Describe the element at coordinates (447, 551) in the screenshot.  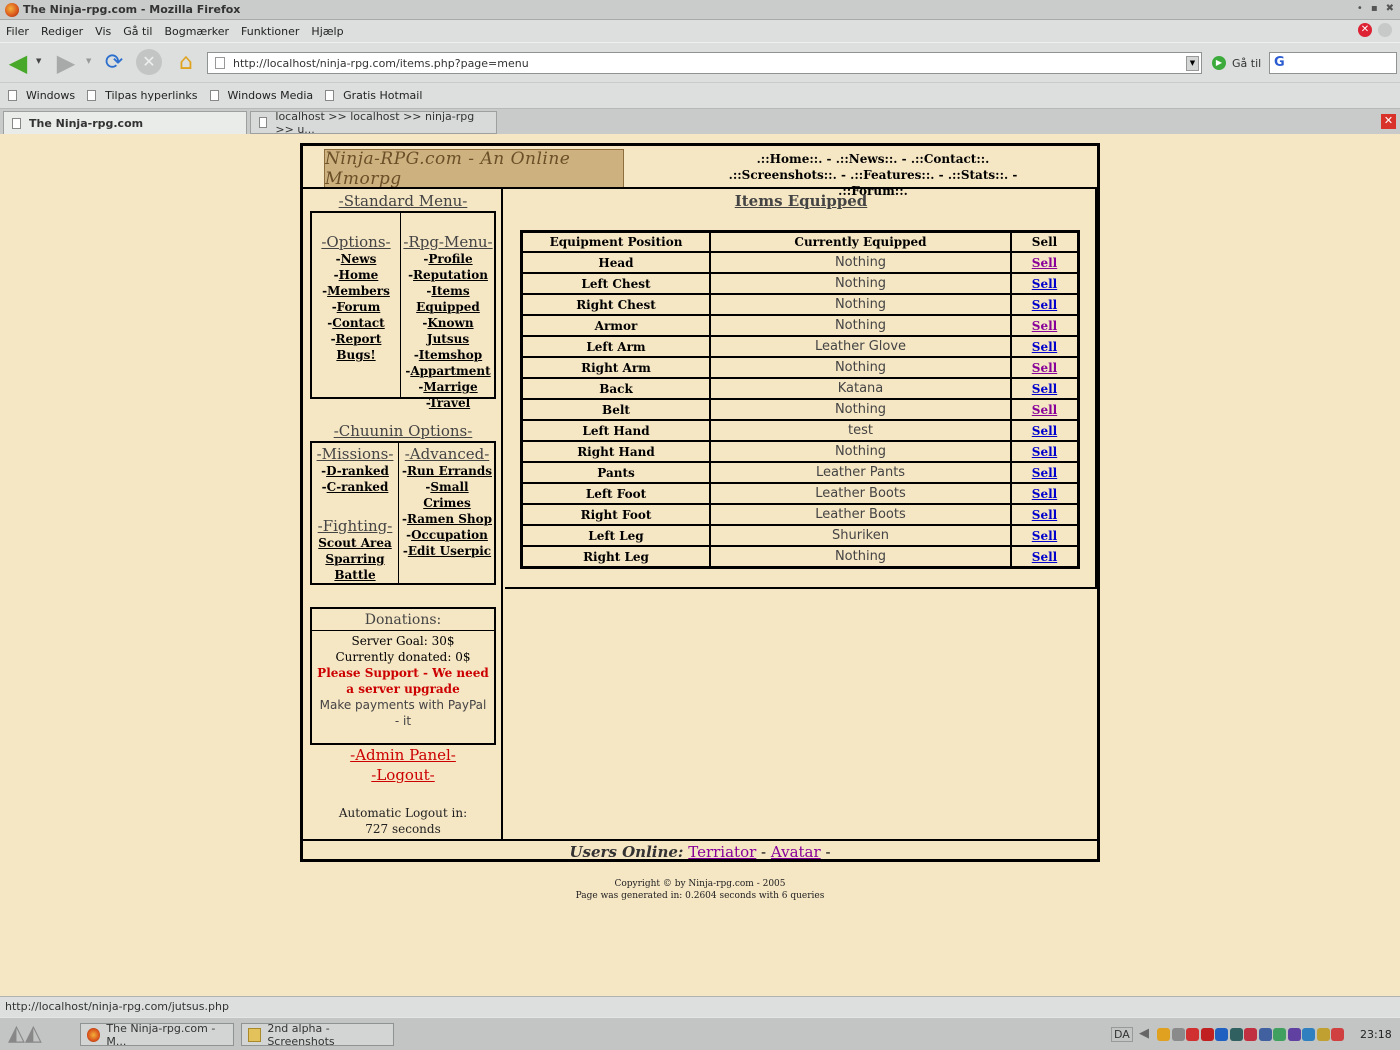
I see `link-edit-userpic: -Edit Userpic` at that location.